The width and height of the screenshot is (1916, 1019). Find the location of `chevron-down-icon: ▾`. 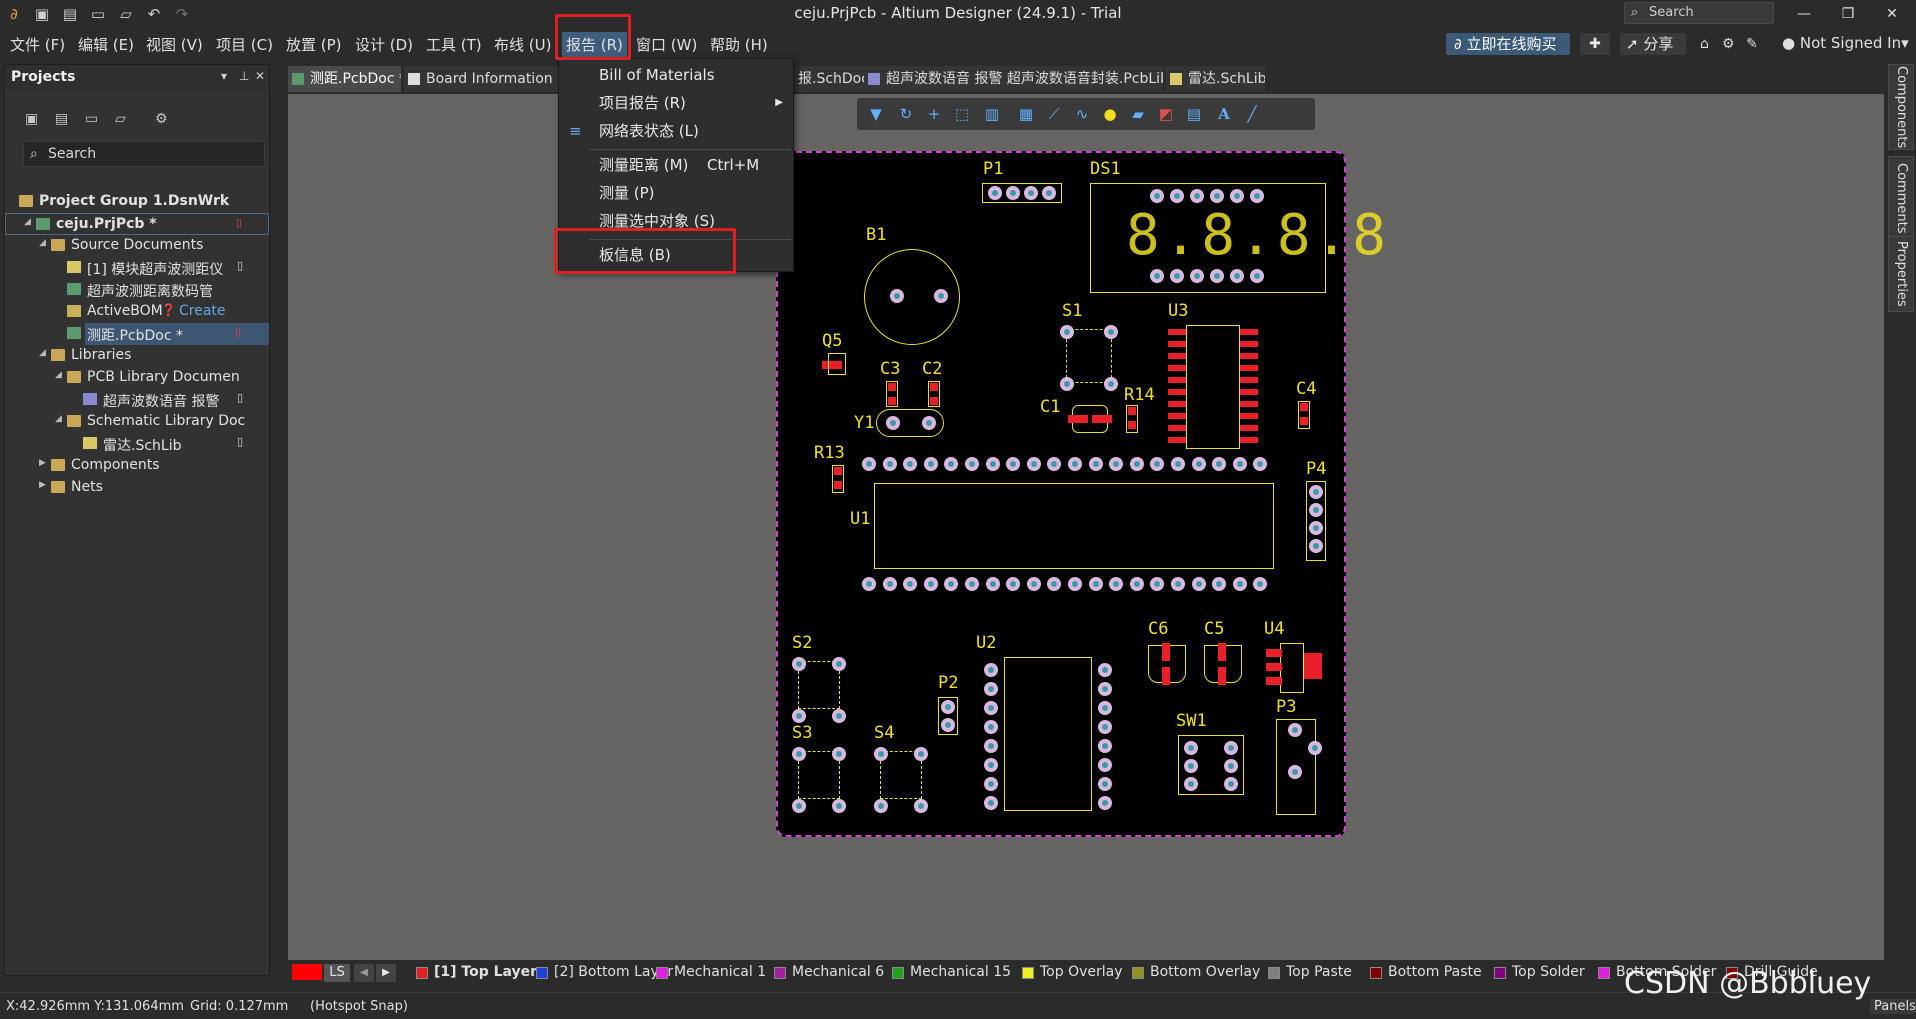

chevron-down-icon: ▾ is located at coordinates (1905, 43).